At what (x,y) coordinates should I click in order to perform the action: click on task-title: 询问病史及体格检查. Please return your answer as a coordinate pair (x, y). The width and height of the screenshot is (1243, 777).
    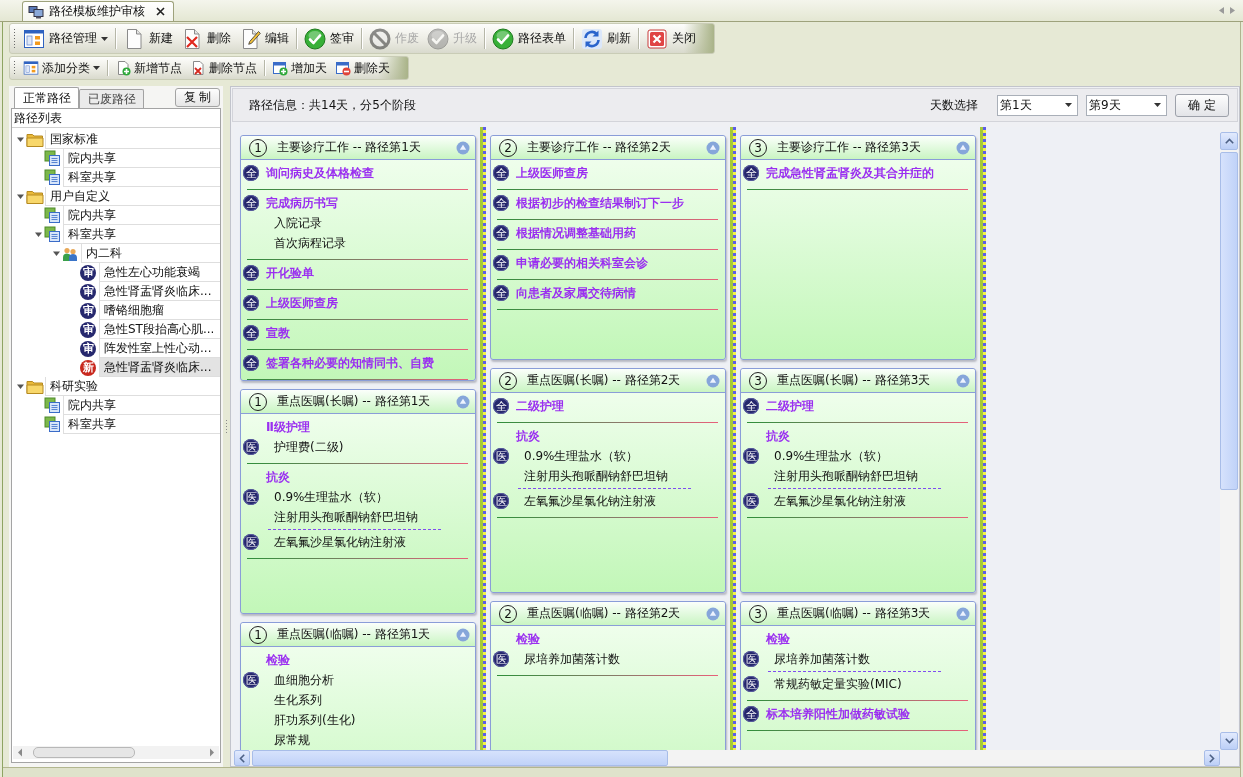
    Looking at the image, I should click on (320, 173).